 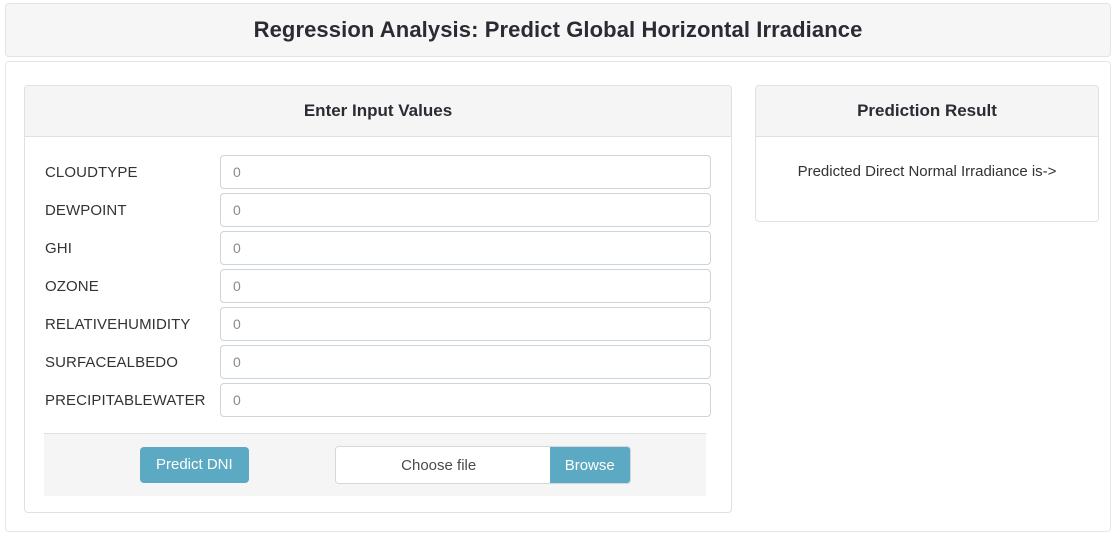 What do you see at coordinates (465, 362) in the screenshot?
I see `input-surfacealbedo` at bounding box center [465, 362].